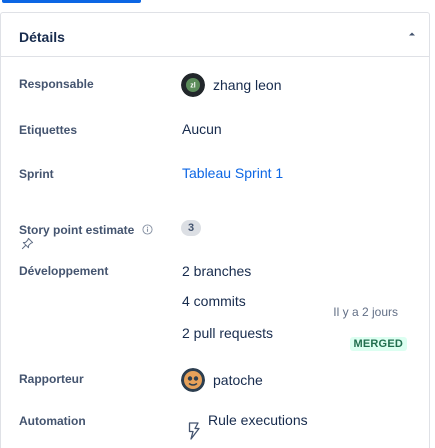 This screenshot has width=435, height=448. Describe the element at coordinates (52, 421) in the screenshot. I see `automation-label: Automation` at that location.